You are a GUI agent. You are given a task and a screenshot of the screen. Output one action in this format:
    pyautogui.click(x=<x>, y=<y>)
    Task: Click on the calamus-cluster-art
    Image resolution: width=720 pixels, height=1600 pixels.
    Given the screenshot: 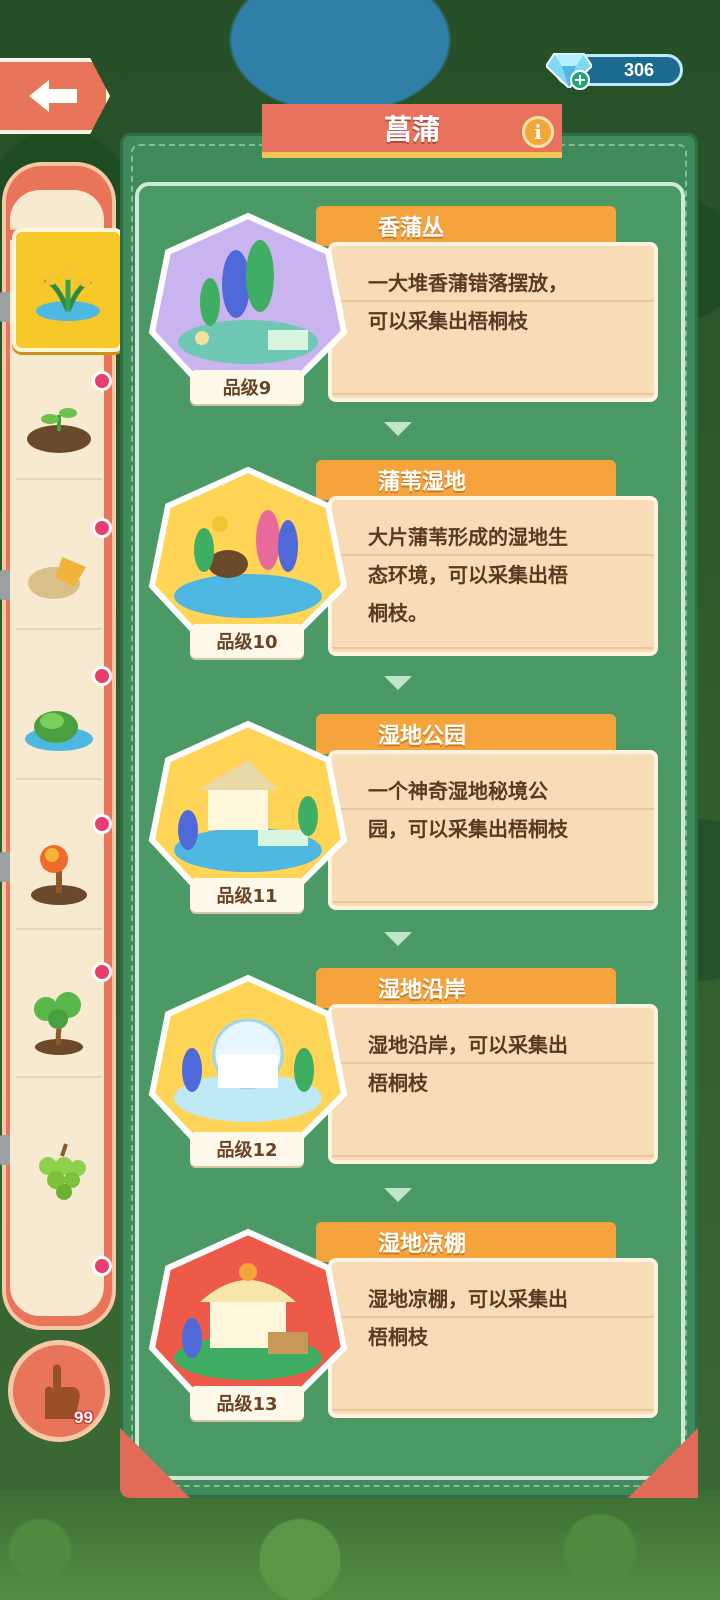 What is the action you would take?
    pyautogui.click(x=248, y=301)
    